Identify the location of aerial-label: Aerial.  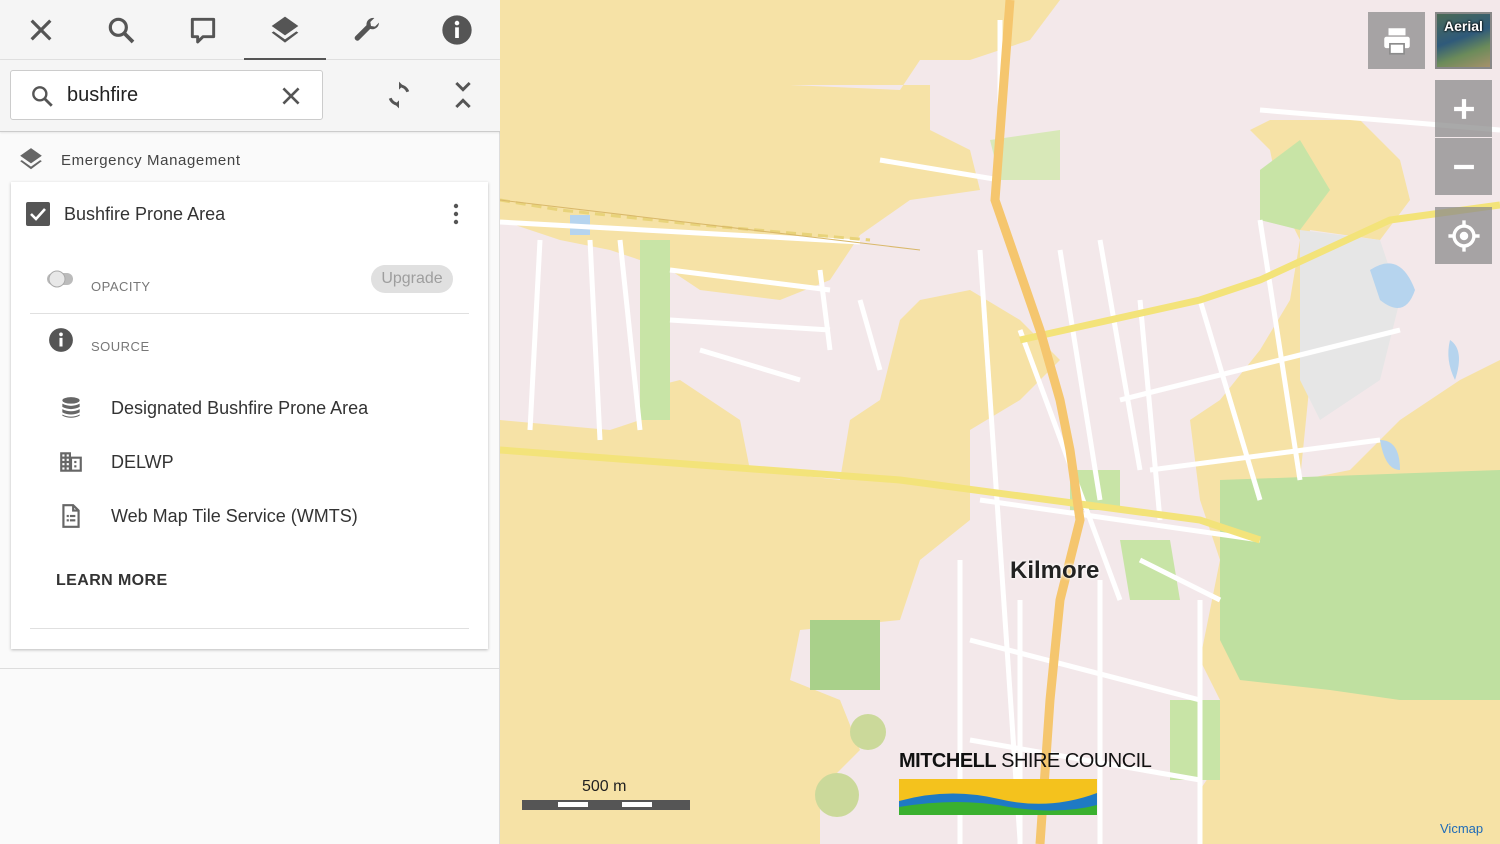
(1463, 26).